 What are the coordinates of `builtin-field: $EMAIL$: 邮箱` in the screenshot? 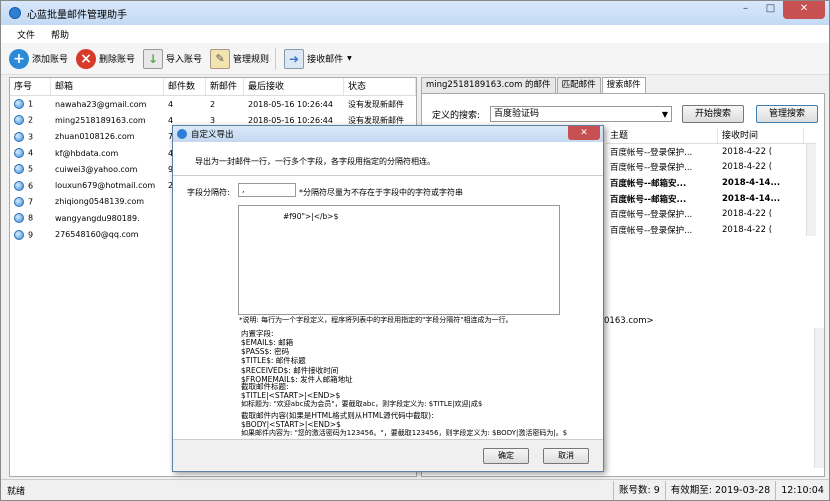 It's located at (267, 342).